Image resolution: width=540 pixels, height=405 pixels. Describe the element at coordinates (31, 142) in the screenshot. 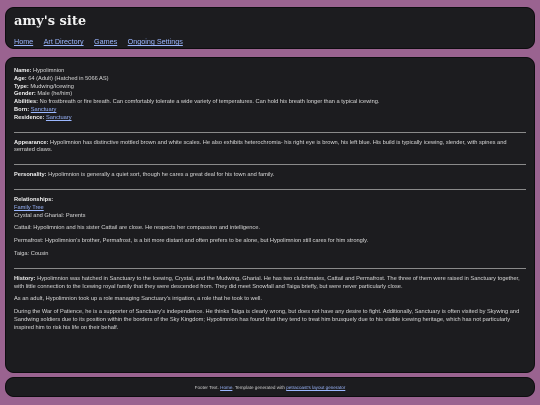

I see `appearance-label: Appearance:` at that location.